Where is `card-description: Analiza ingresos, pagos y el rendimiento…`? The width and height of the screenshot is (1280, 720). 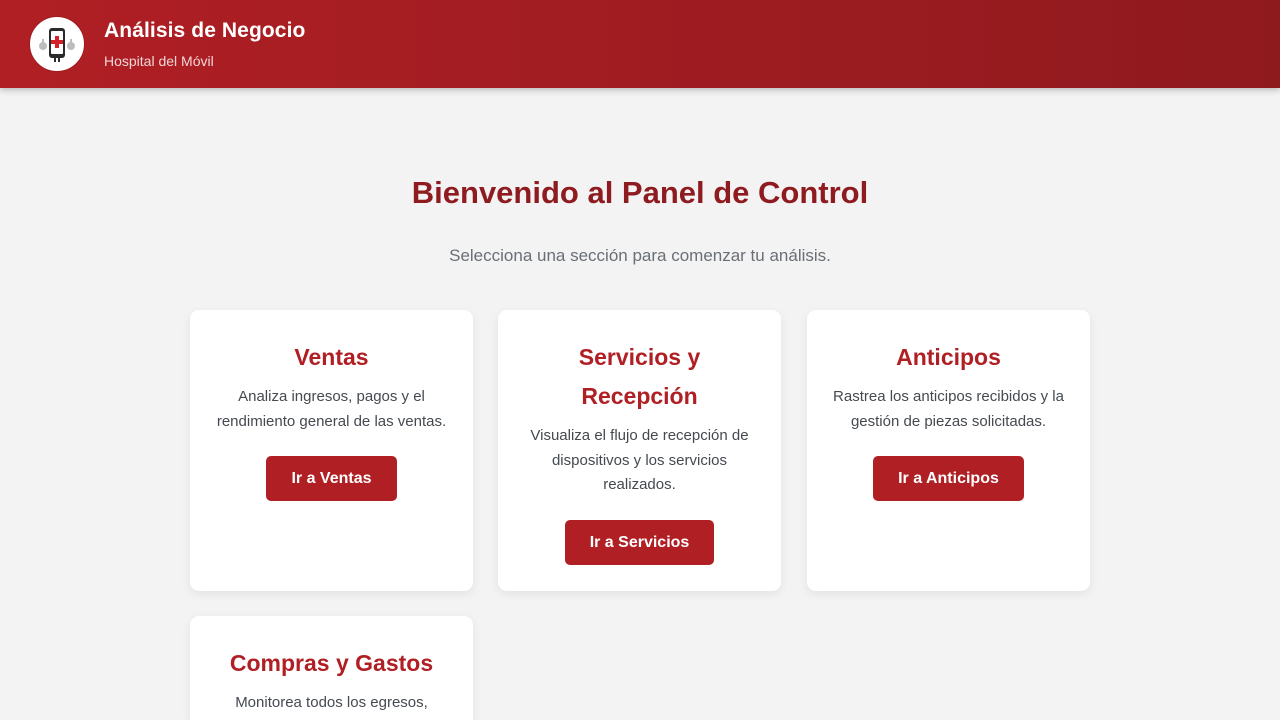
card-description: Analiza ingresos, pagos y el rendimiento… is located at coordinates (331, 409).